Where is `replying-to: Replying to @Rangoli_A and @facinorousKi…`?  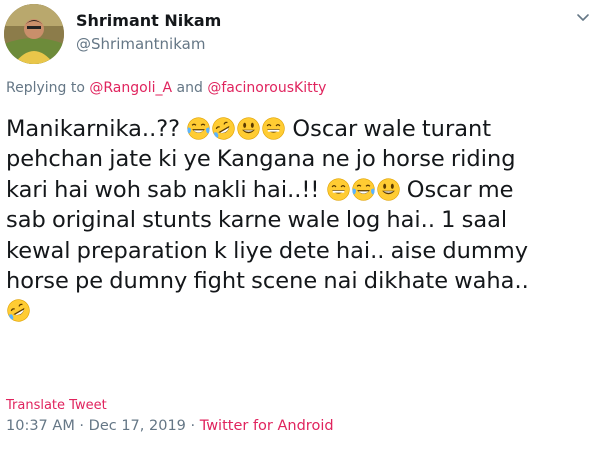 replying-to: Replying to @Rangoli_A and @facinorousKi… is located at coordinates (166, 88).